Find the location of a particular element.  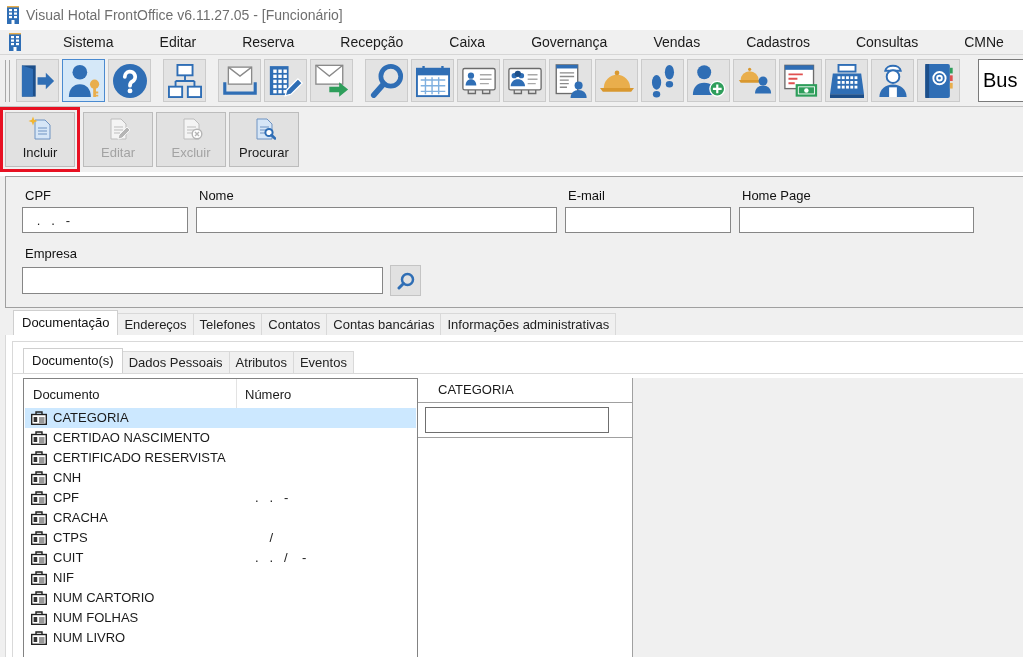

list-row: CPF . . - is located at coordinates (220, 498).